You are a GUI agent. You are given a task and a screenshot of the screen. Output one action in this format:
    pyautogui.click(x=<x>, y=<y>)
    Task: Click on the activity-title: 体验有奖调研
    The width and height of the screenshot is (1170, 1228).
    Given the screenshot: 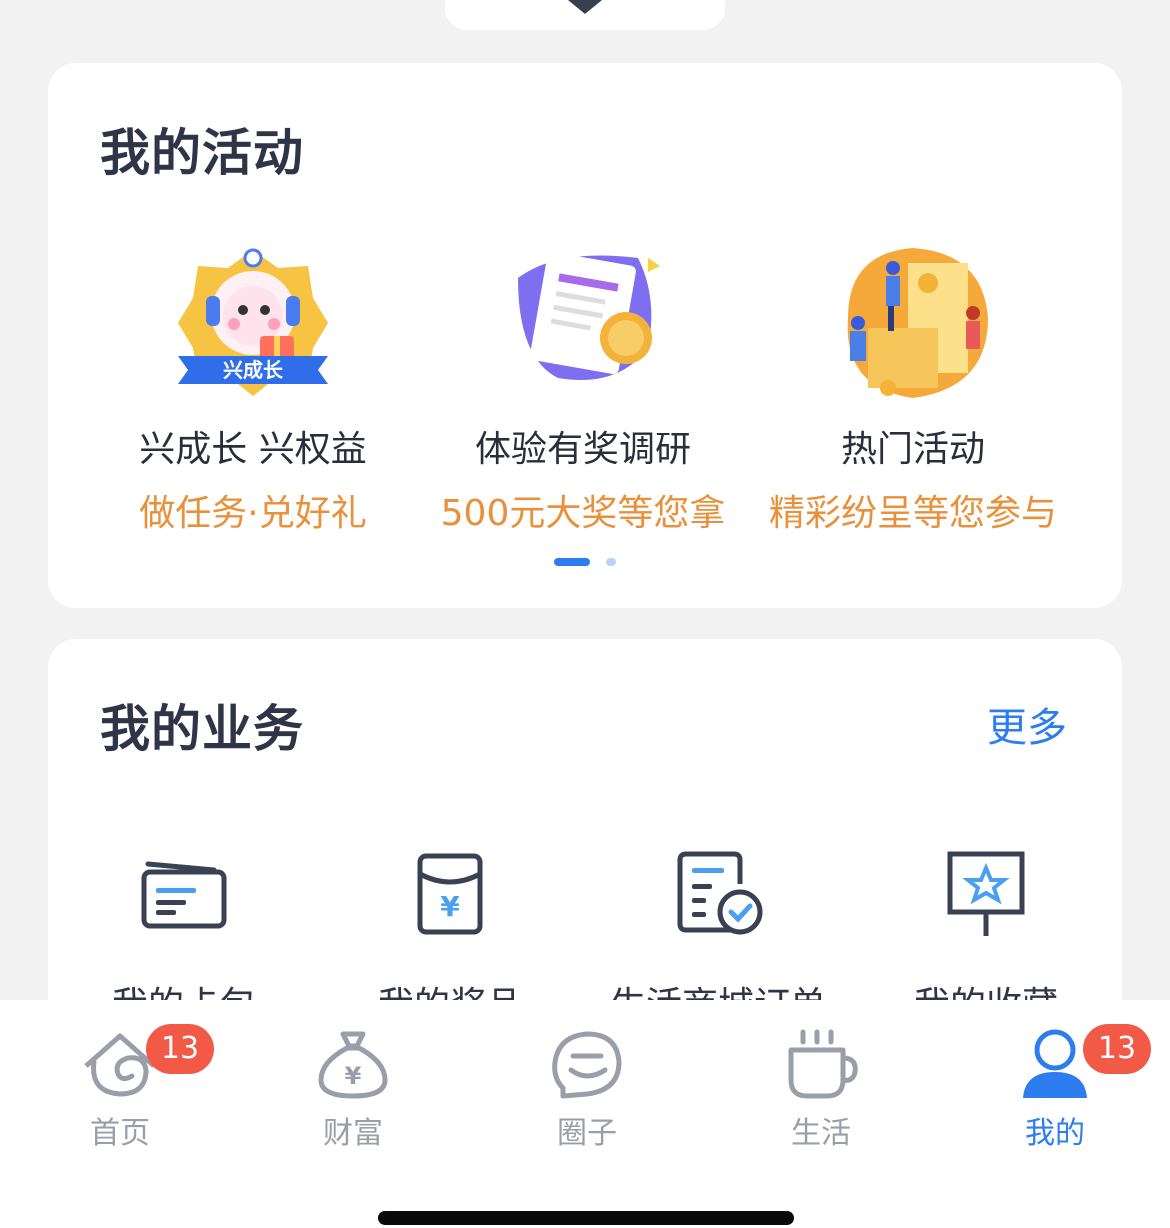 What is the action you would take?
    pyautogui.click(x=582, y=449)
    